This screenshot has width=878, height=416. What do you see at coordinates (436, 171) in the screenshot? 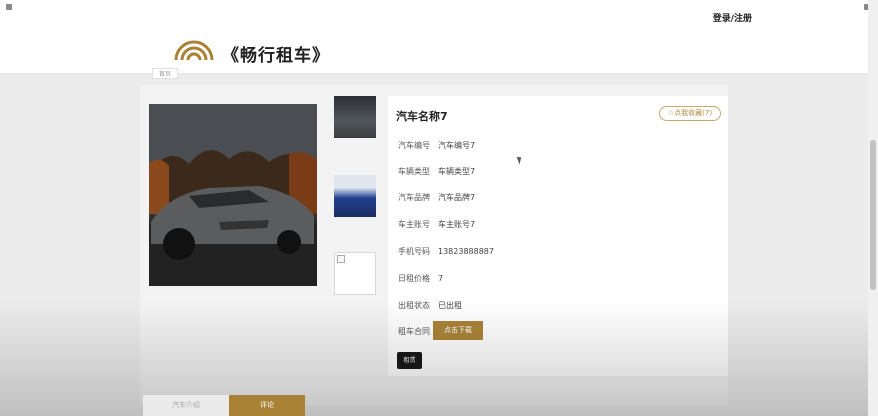
I see `field-row: 车辆类型 车辆类型7` at bounding box center [436, 171].